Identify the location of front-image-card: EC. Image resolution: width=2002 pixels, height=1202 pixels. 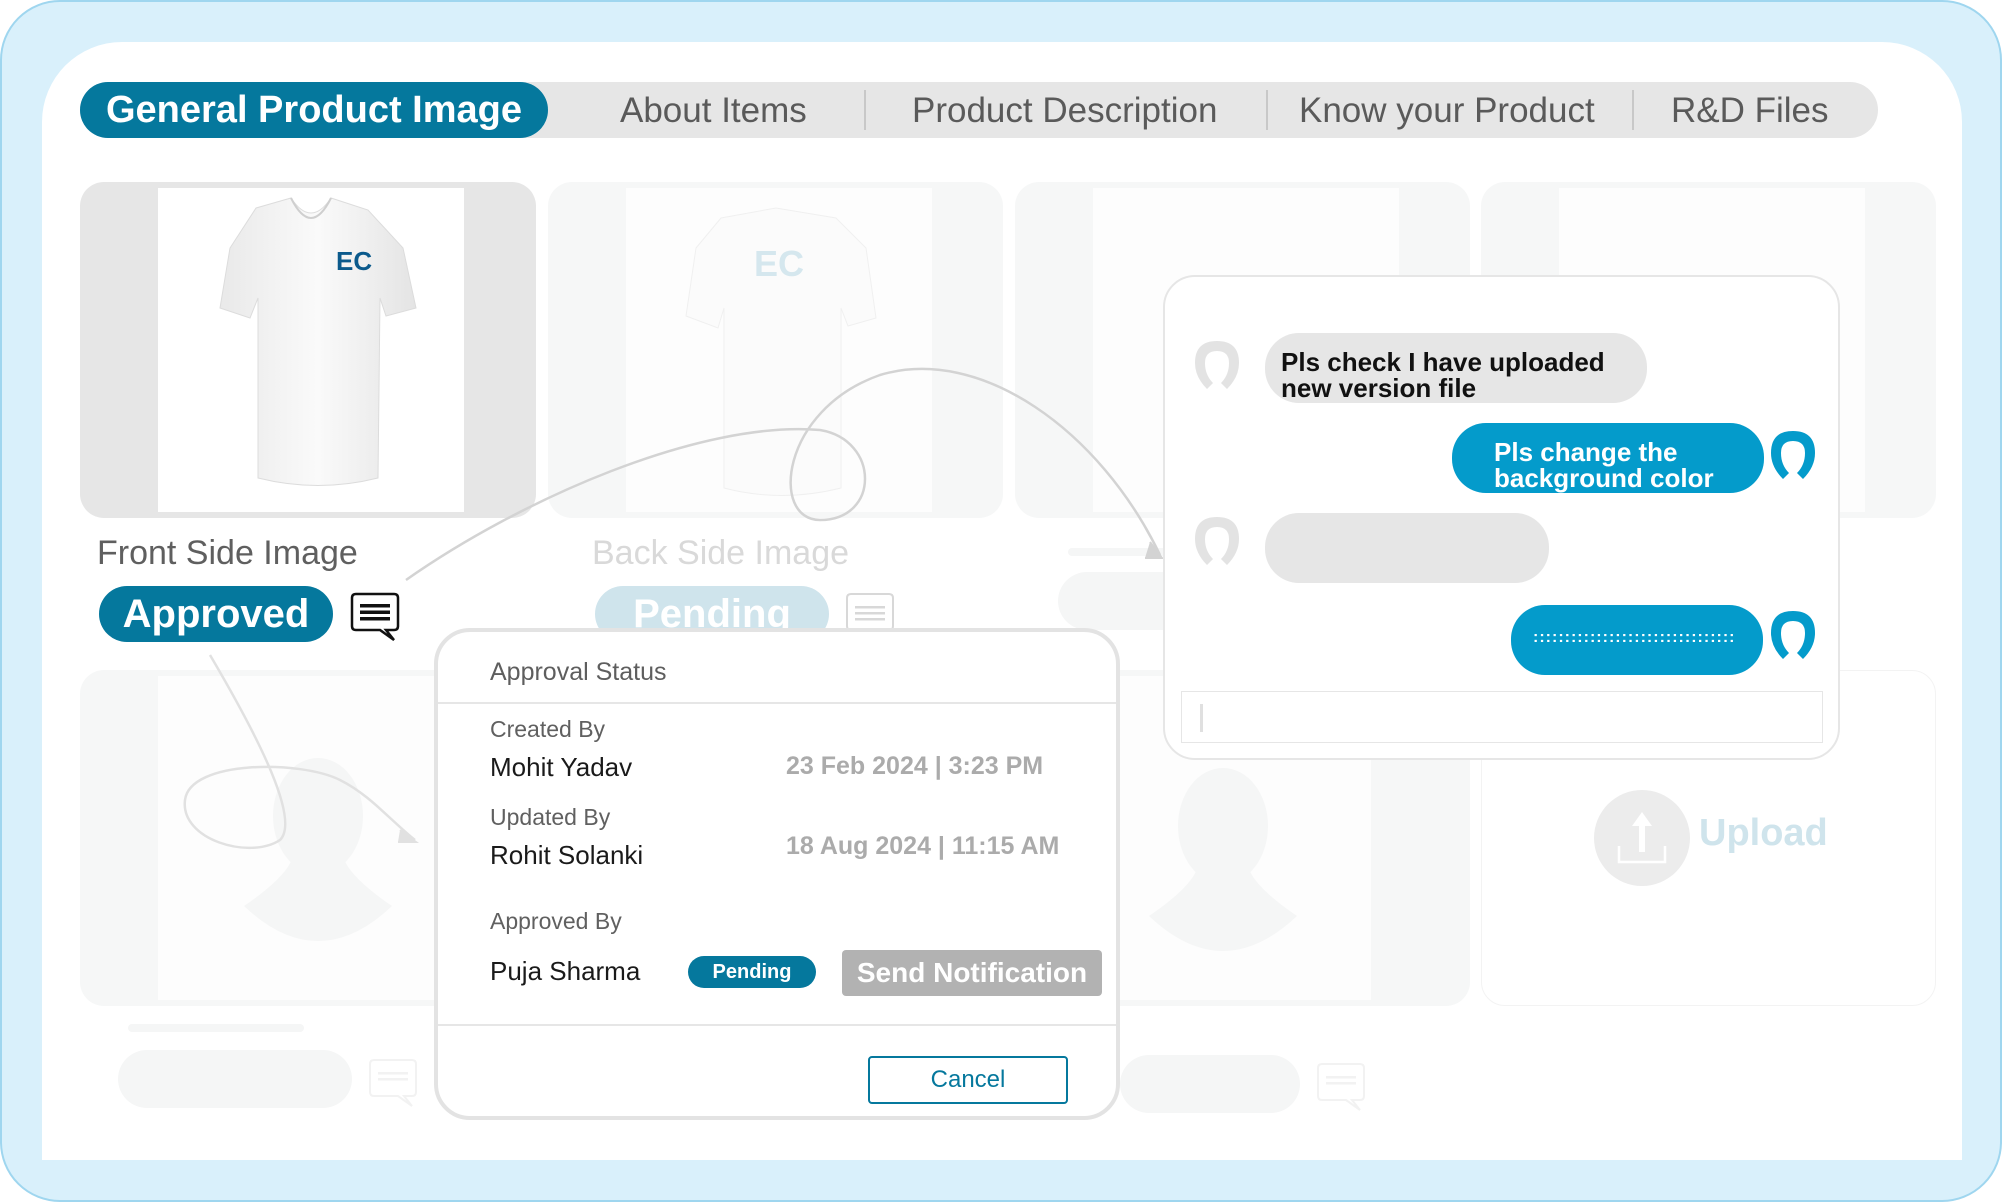
(308, 350).